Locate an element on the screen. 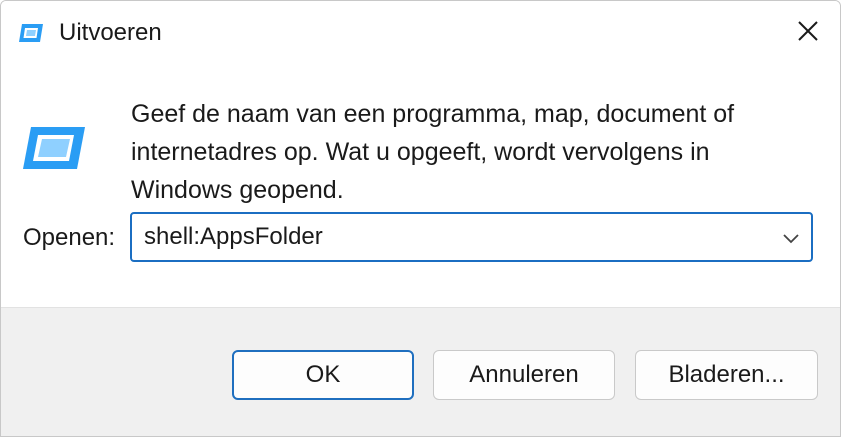 The image size is (841, 437). open-label: Openen: is located at coordinates (69, 237).